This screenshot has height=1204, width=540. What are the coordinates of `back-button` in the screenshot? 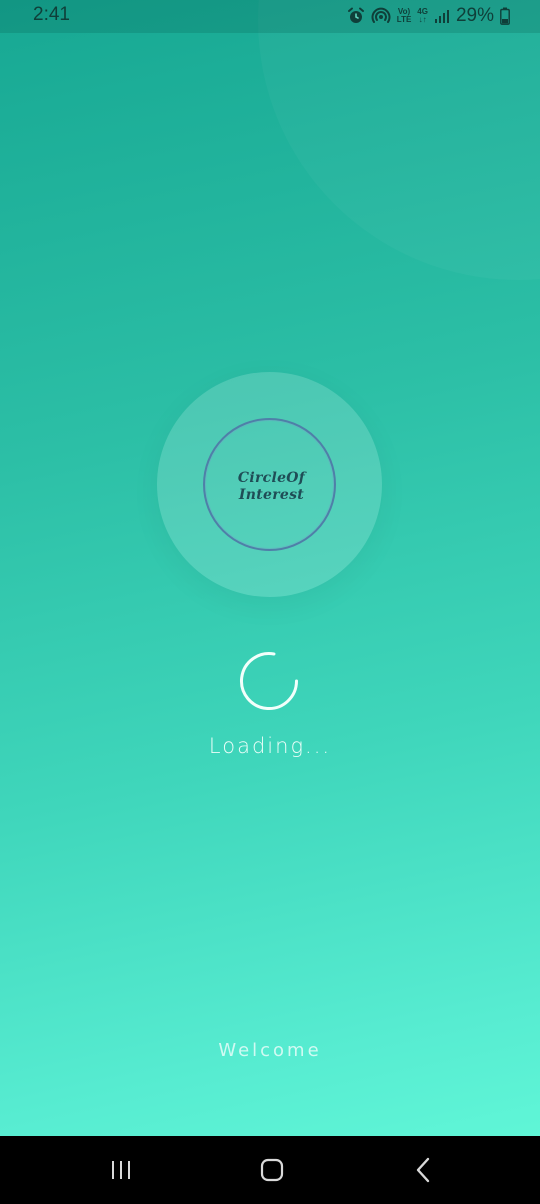 It's located at (424, 1170).